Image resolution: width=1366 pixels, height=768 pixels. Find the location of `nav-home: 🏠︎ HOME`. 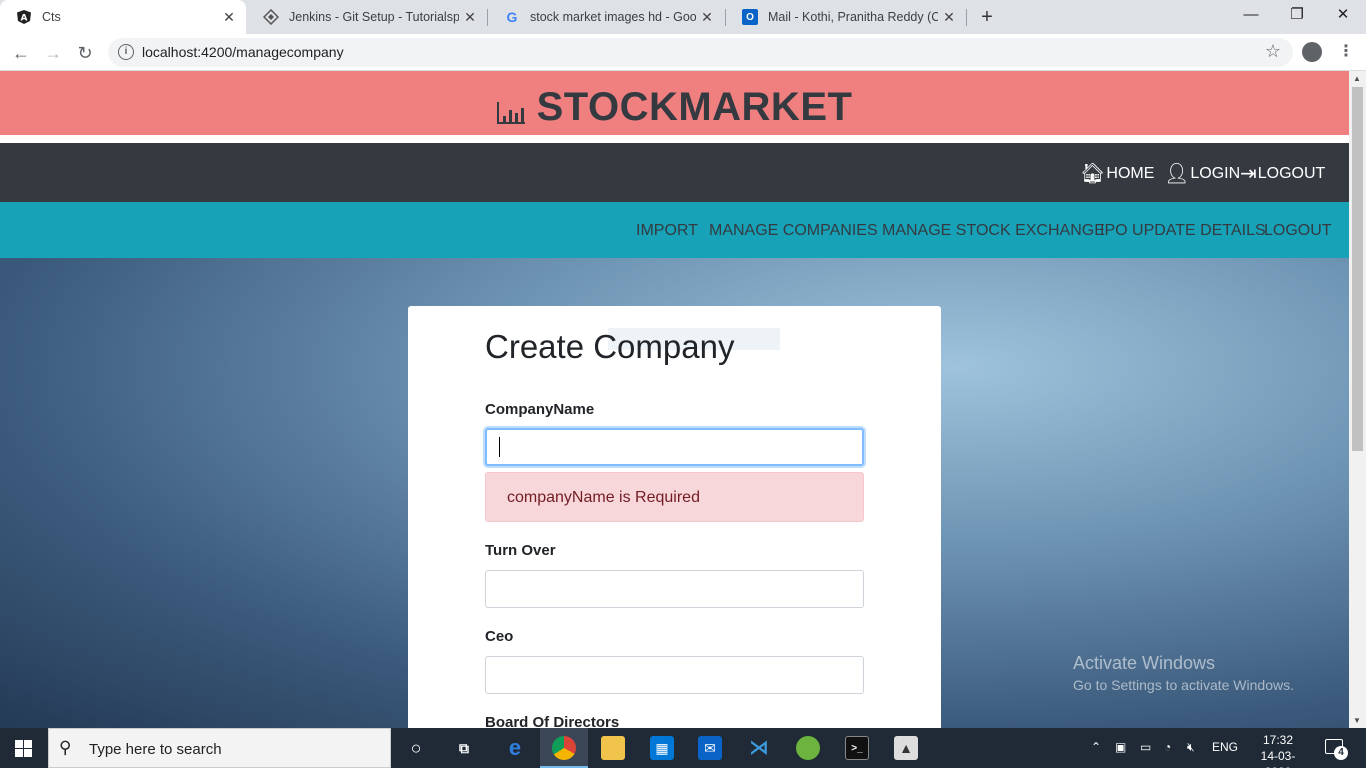

nav-home: 🏠︎ HOME is located at coordinates (1117, 173).